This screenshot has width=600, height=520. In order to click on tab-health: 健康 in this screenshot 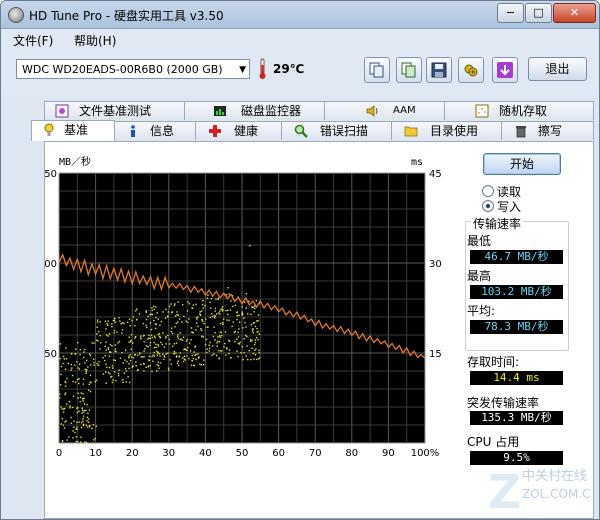, I will do `click(239, 130)`.